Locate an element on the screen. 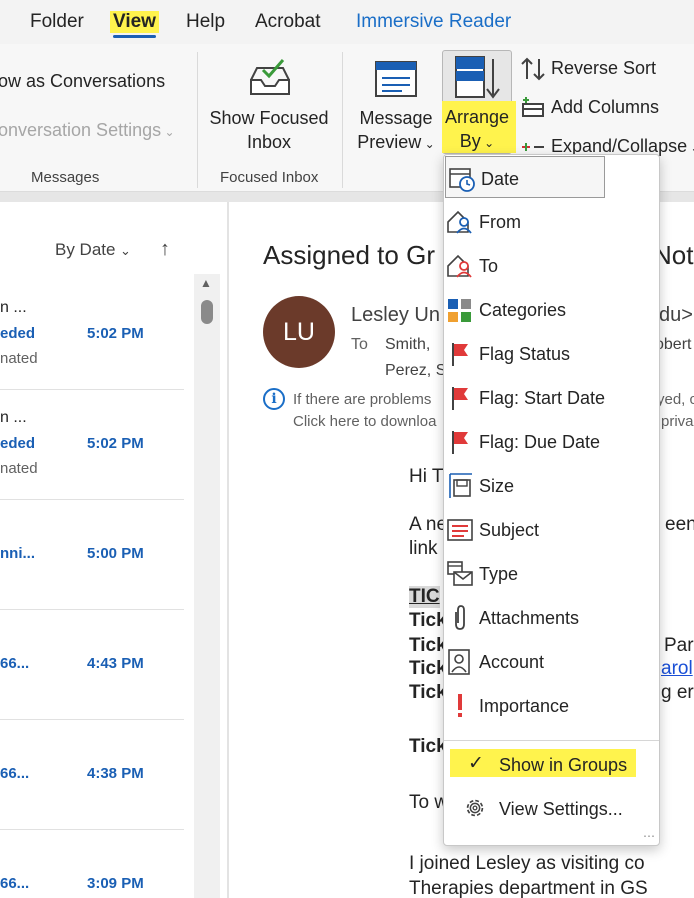  avatar: LU is located at coordinates (299, 332).